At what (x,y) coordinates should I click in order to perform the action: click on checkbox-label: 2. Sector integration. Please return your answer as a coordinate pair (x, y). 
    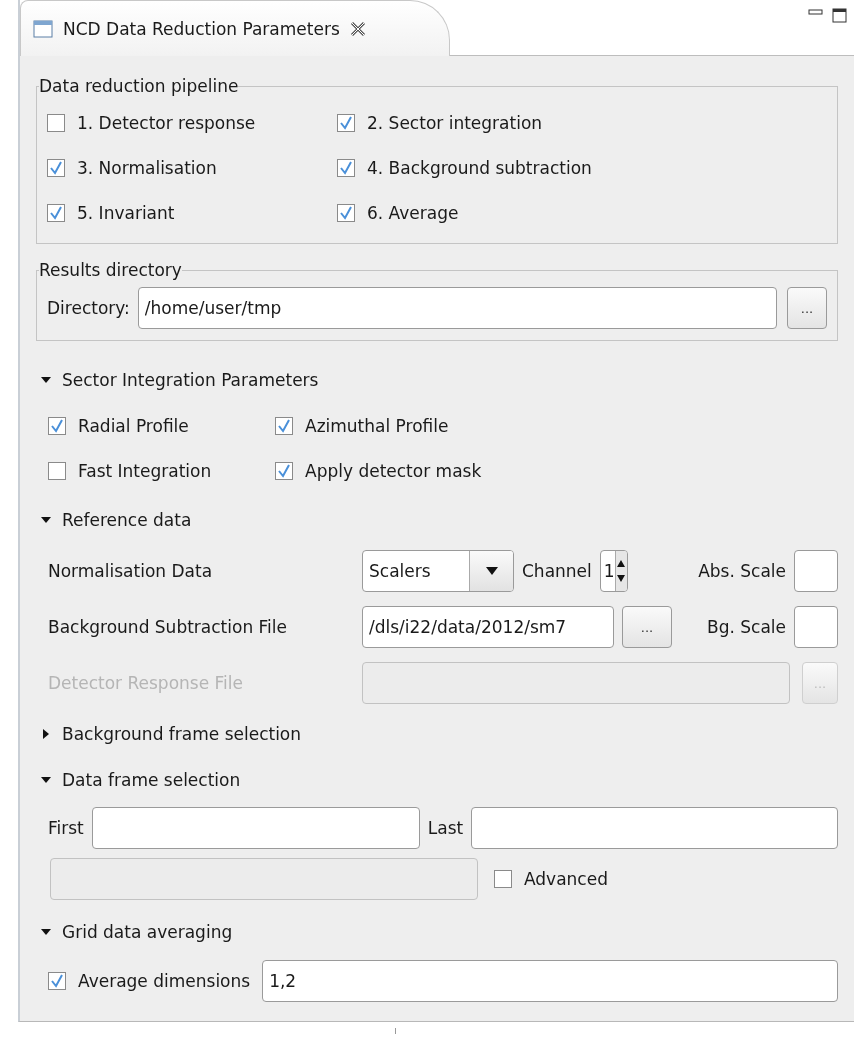
    Looking at the image, I should click on (455, 122).